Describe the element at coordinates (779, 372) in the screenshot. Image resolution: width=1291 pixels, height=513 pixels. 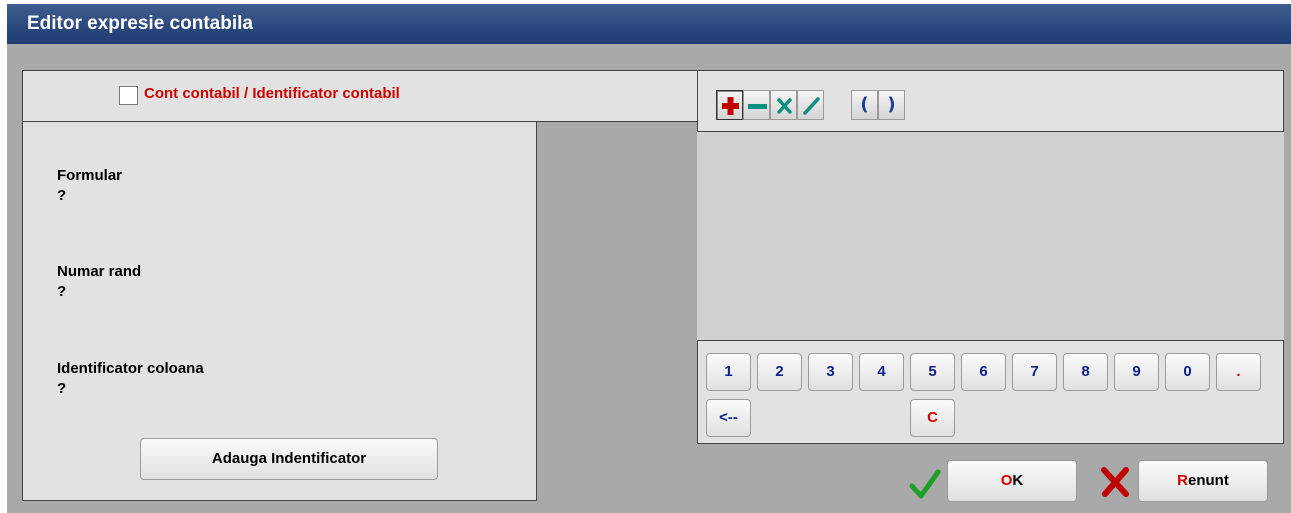
I see `key-2: 2` at that location.